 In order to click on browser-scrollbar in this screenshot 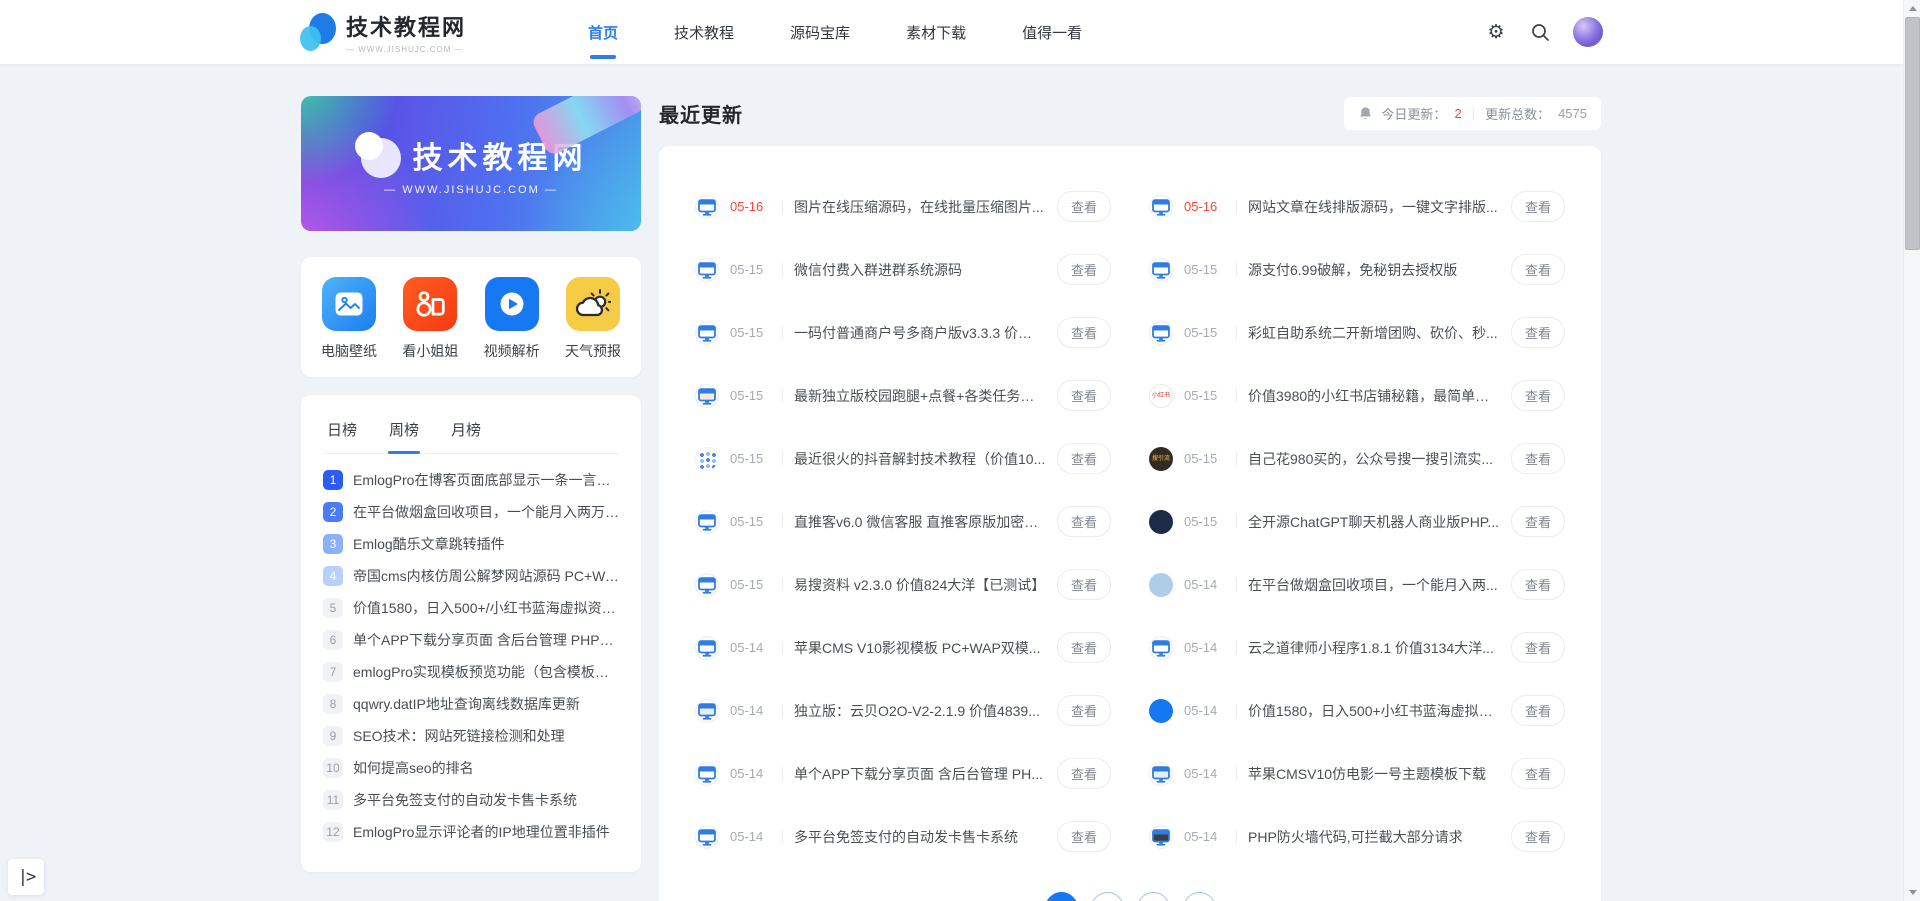, I will do `click(1911, 450)`.